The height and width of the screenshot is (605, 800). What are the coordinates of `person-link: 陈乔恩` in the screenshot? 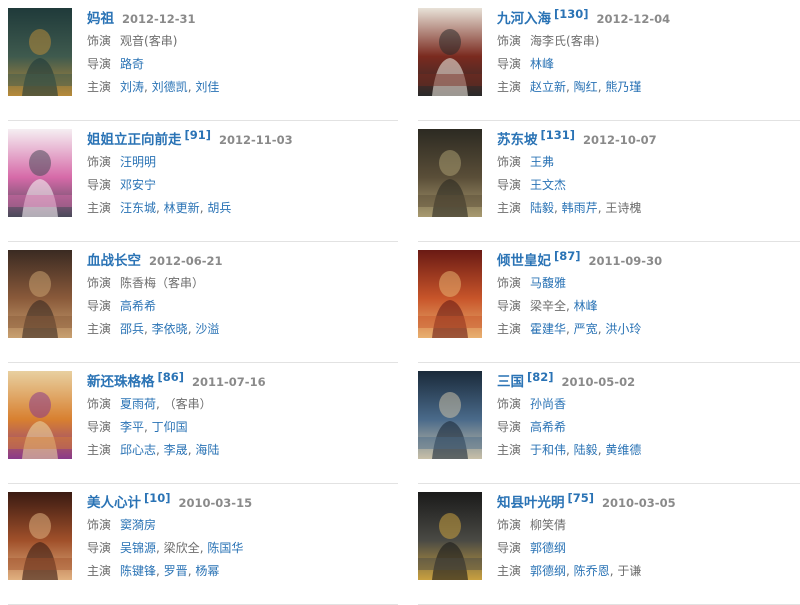 It's located at (592, 571).